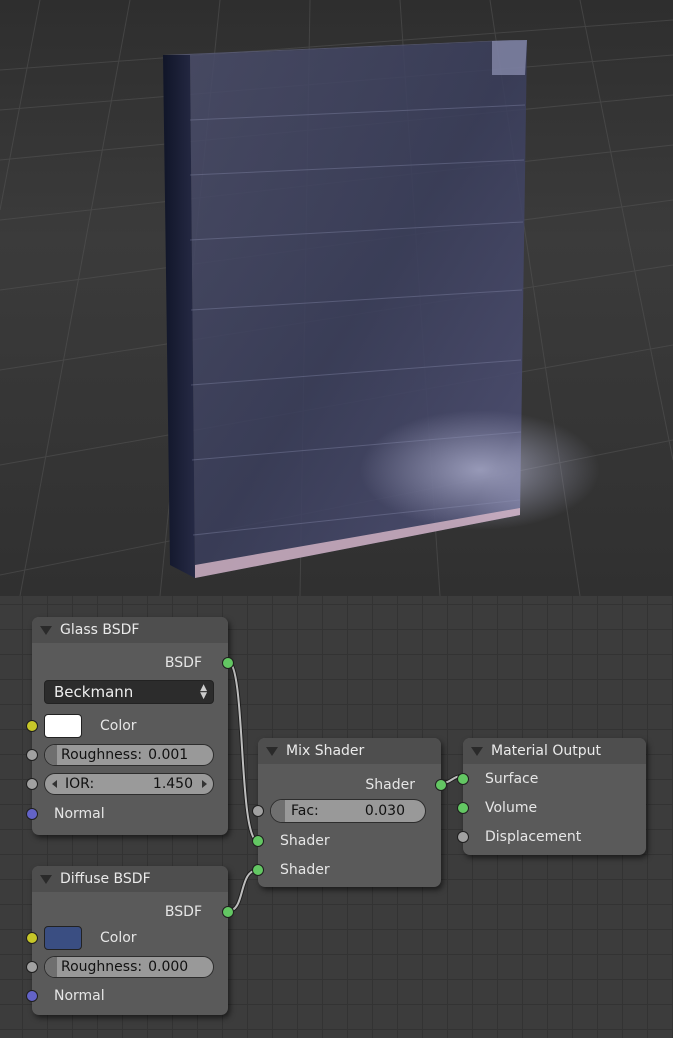  What do you see at coordinates (384, 811) in the screenshot?
I see `fac-value: 0.030` at bounding box center [384, 811].